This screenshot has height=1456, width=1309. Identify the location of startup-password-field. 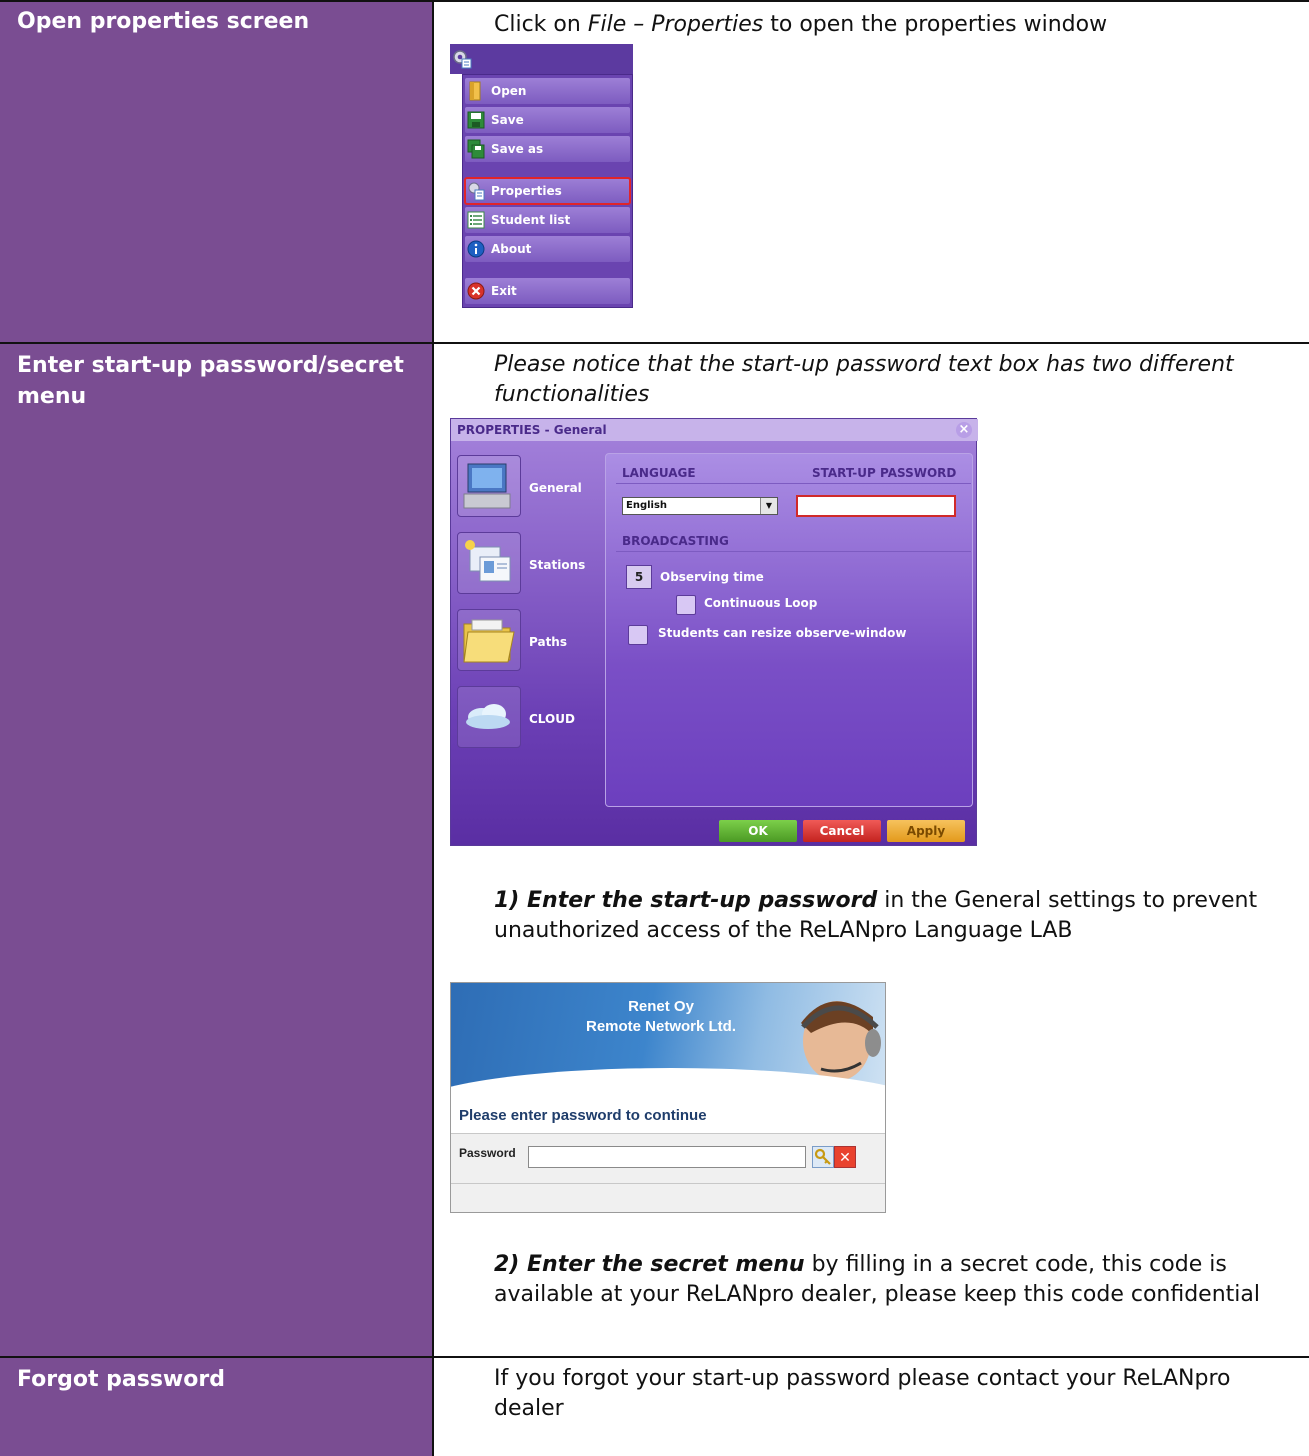
(876, 506).